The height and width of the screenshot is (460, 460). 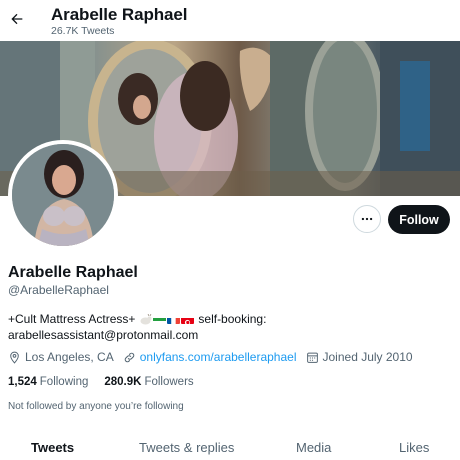 What do you see at coordinates (367, 357) in the screenshot?
I see `joined-text: Joined July 2010` at bounding box center [367, 357].